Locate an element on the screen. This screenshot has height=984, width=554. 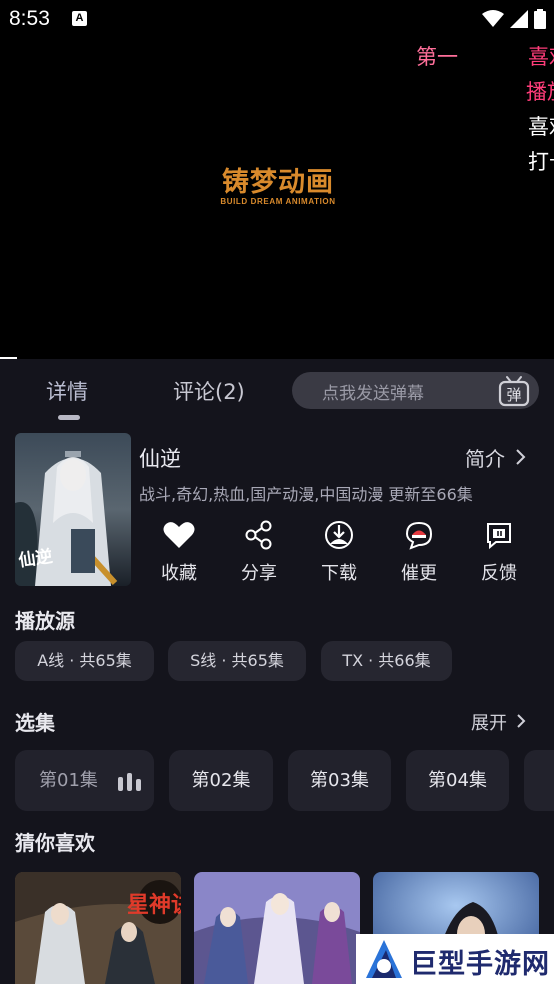
source-chip-s: S线 · 共65集 is located at coordinates (237, 661).